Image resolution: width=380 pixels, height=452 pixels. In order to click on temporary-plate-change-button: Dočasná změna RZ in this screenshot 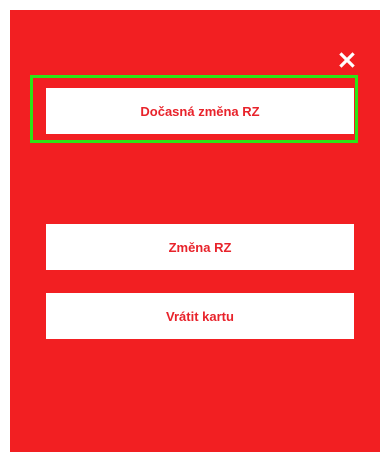, I will do `click(200, 111)`.